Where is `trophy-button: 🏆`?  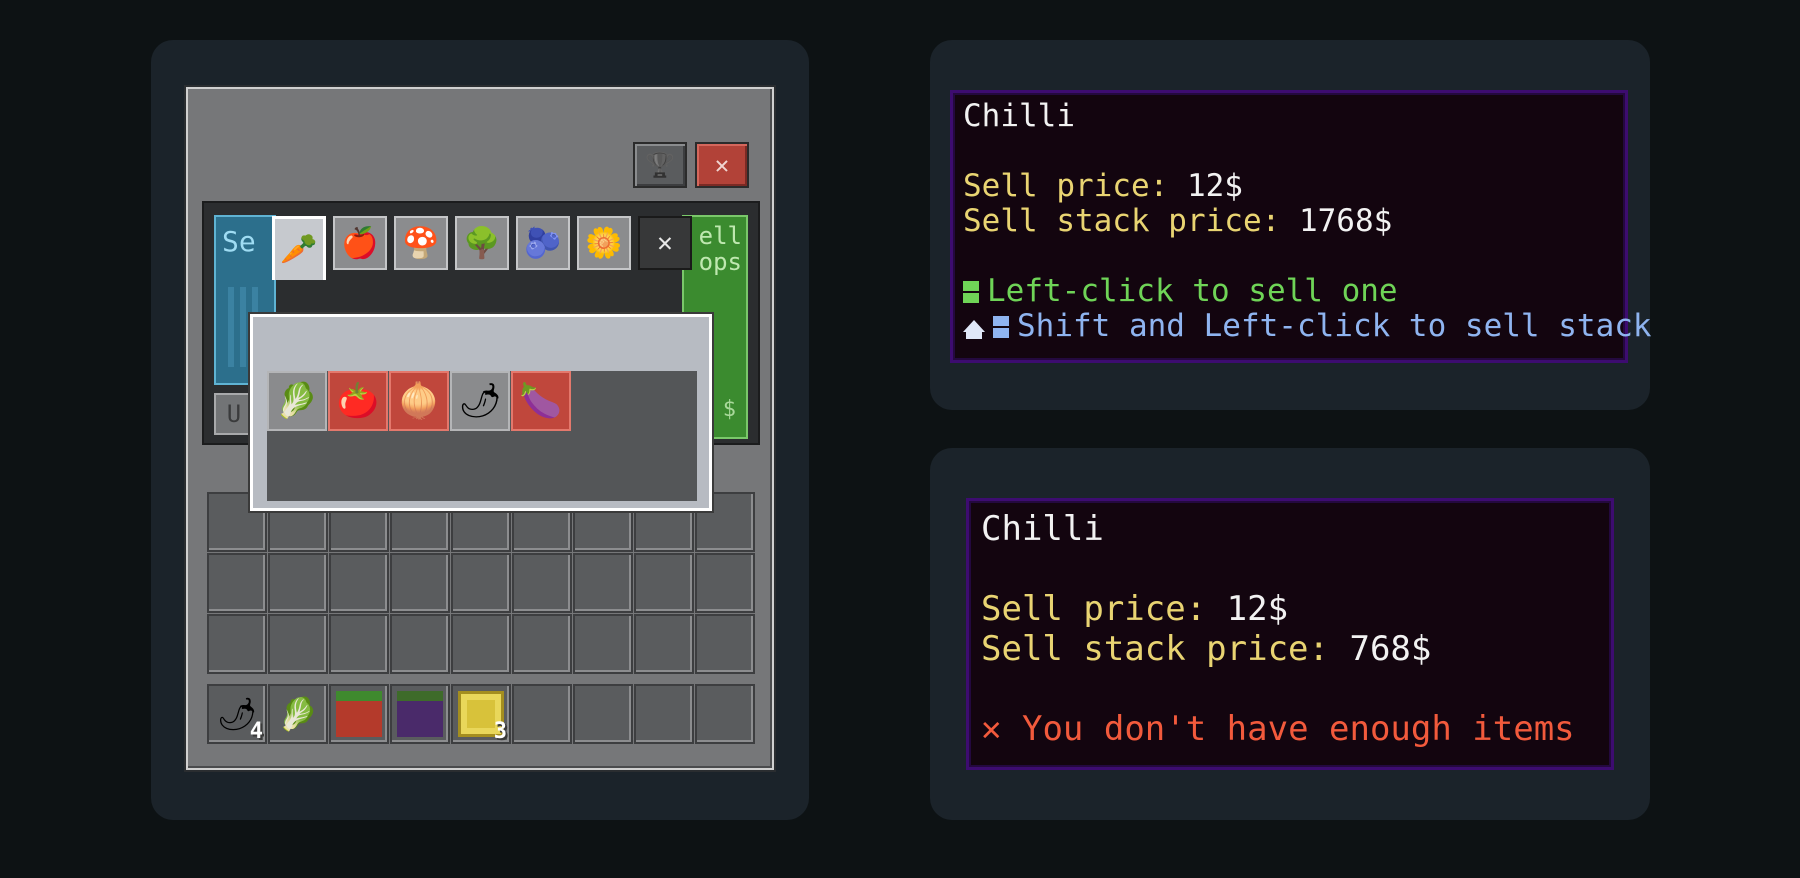 trophy-button: 🏆 is located at coordinates (660, 165).